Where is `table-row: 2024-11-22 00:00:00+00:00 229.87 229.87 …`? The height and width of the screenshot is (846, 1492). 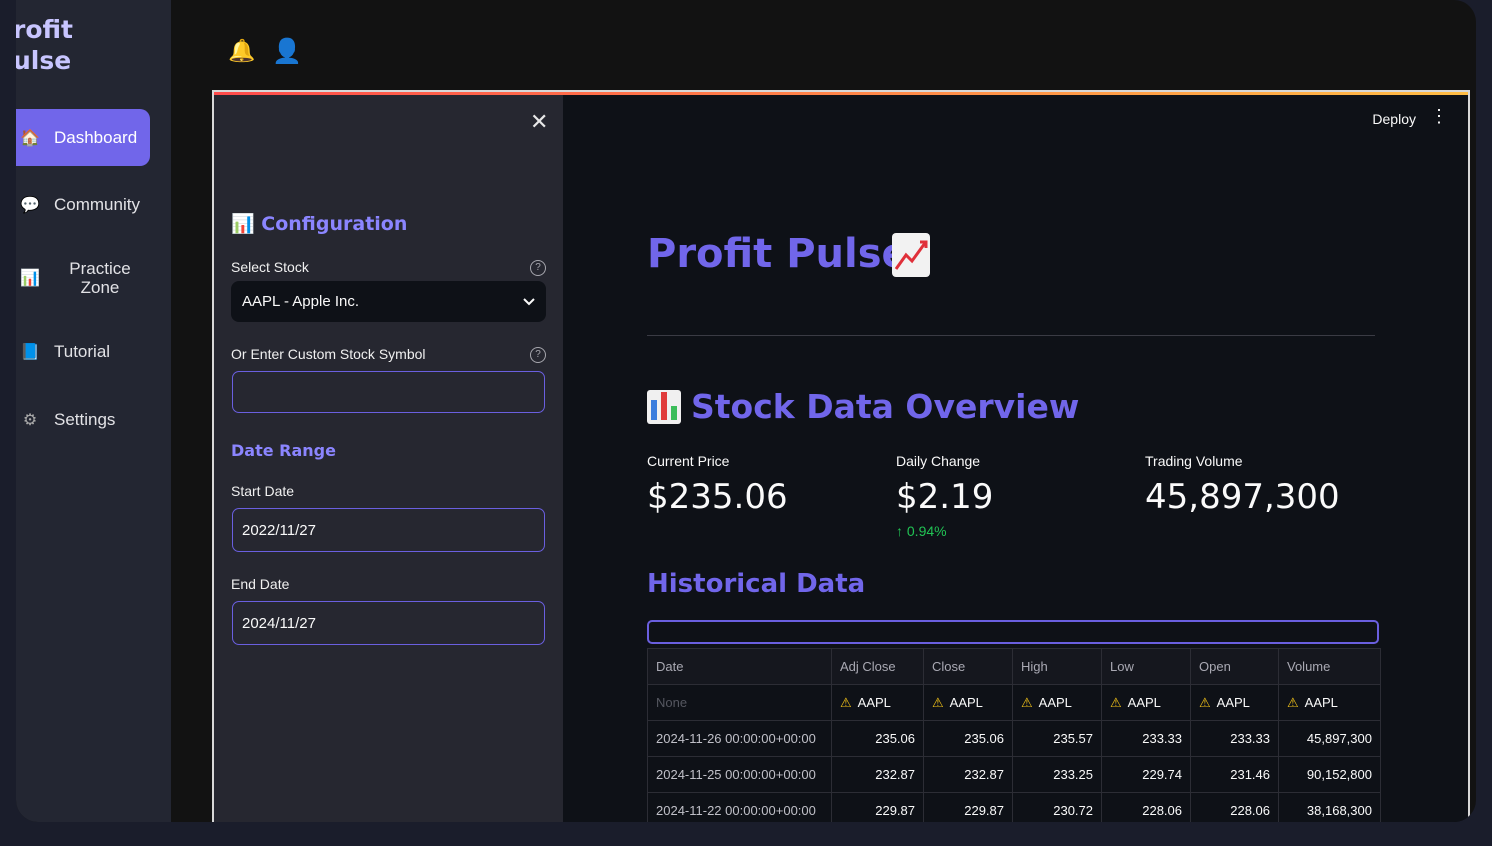
table-row: 2024-11-22 00:00:00+00:00 229.87 229.87 … is located at coordinates (1014, 807).